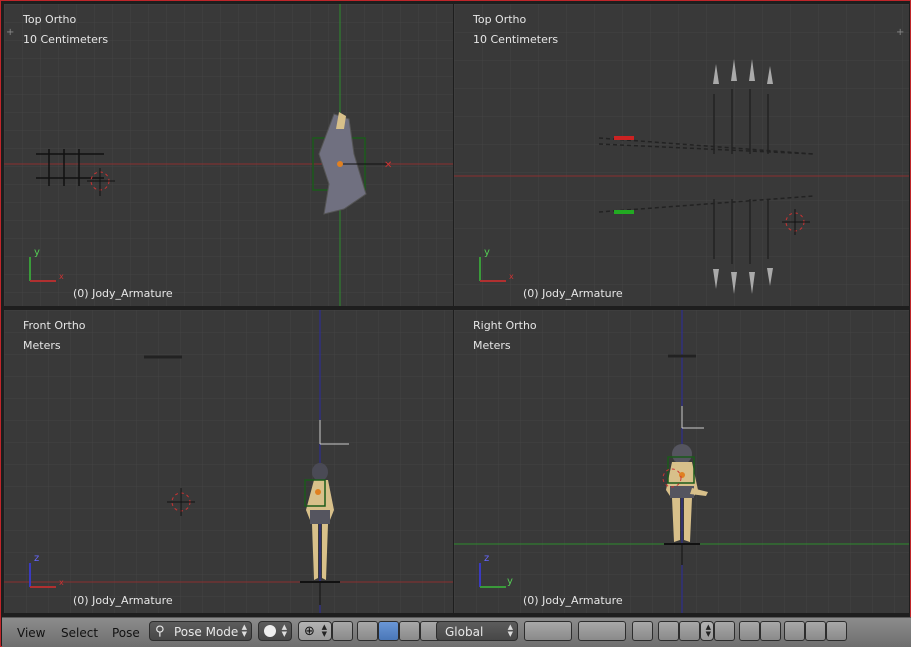 The height and width of the screenshot is (647, 911). What do you see at coordinates (126, 633) in the screenshot?
I see `menu-pose: Pose` at bounding box center [126, 633].